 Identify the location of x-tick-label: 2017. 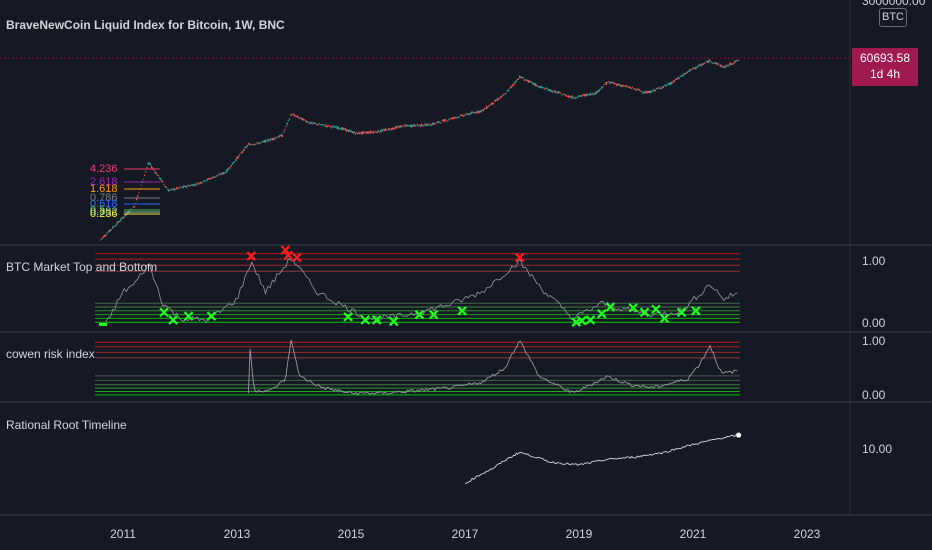
(465, 534).